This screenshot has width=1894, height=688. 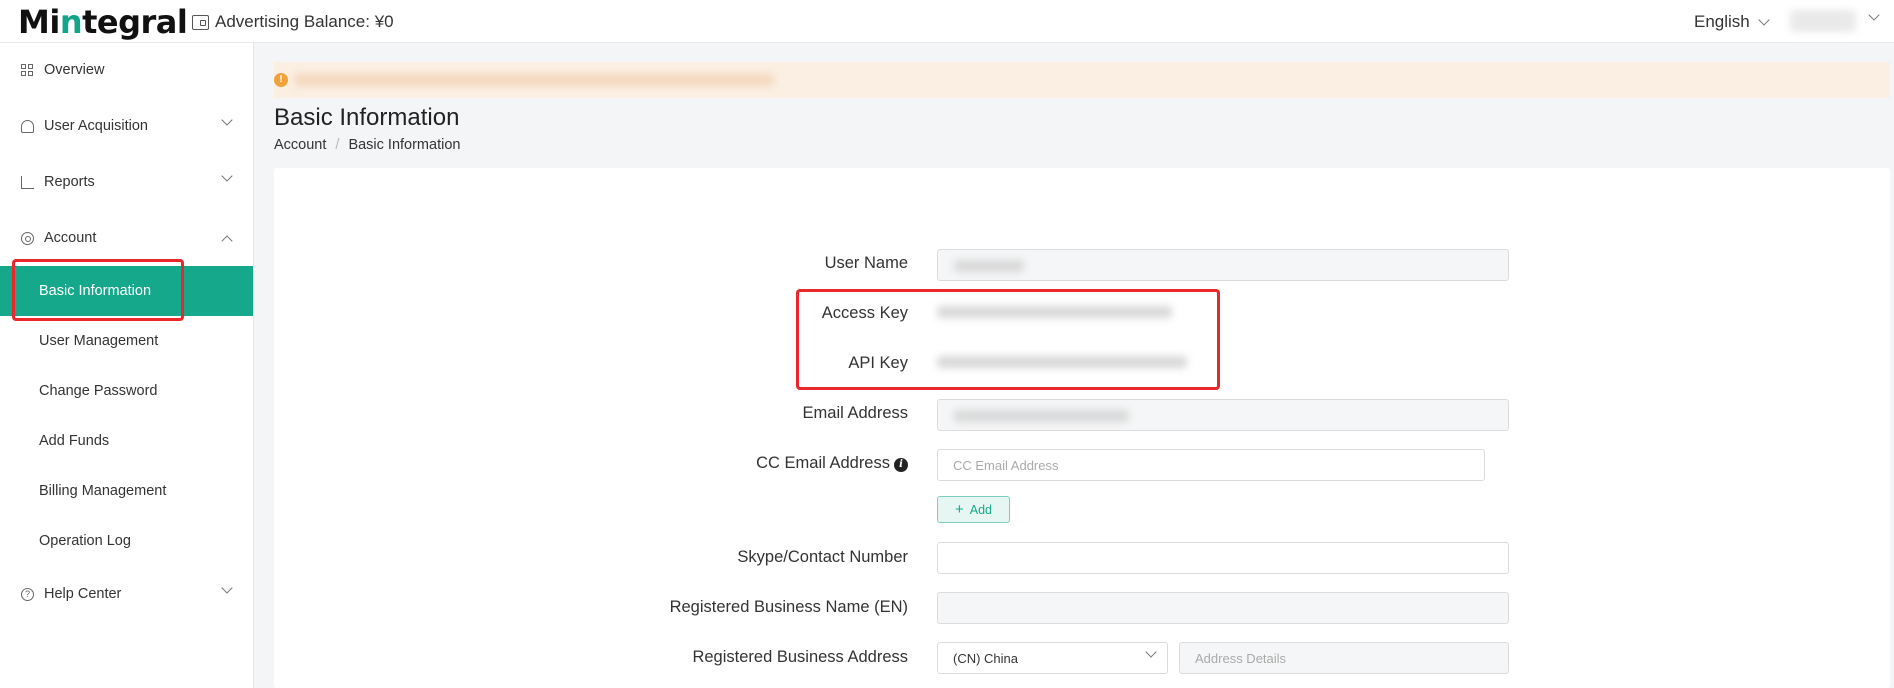 I want to click on advertising-balance: Advertising Balance: ¥0, so click(x=293, y=22).